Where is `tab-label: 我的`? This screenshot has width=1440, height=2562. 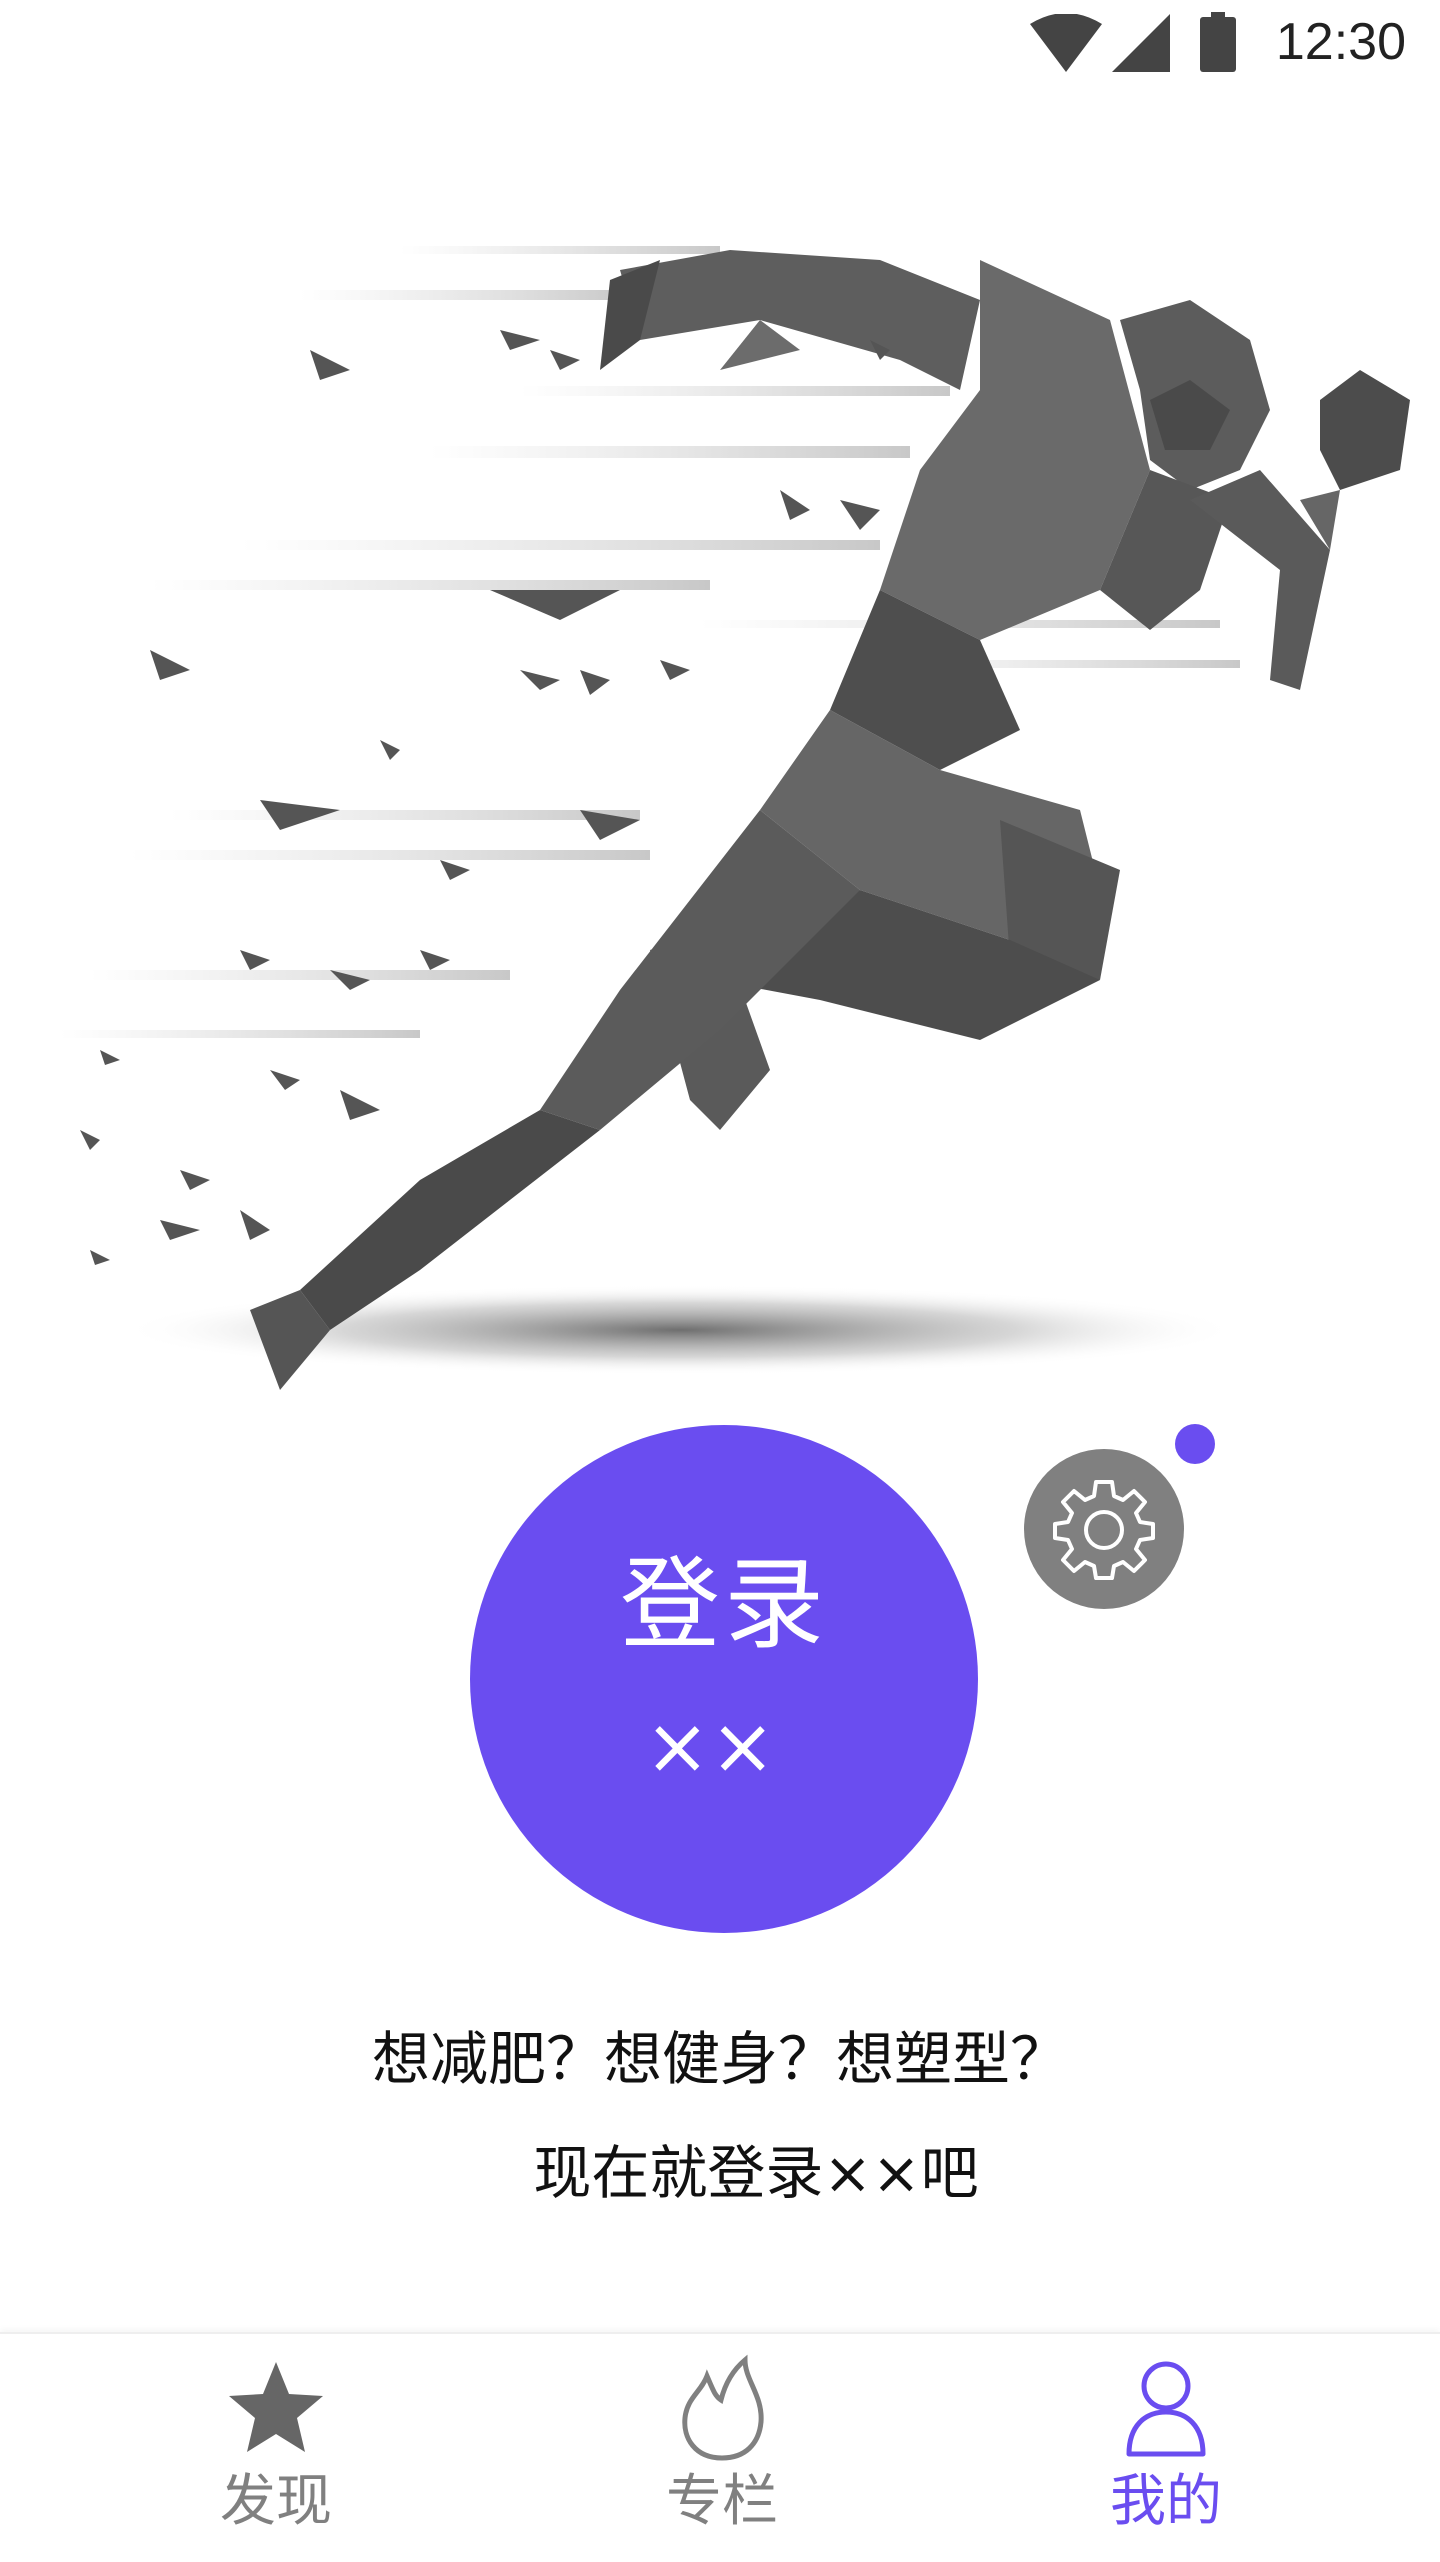 tab-label: 我的 is located at coordinates (1166, 2501).